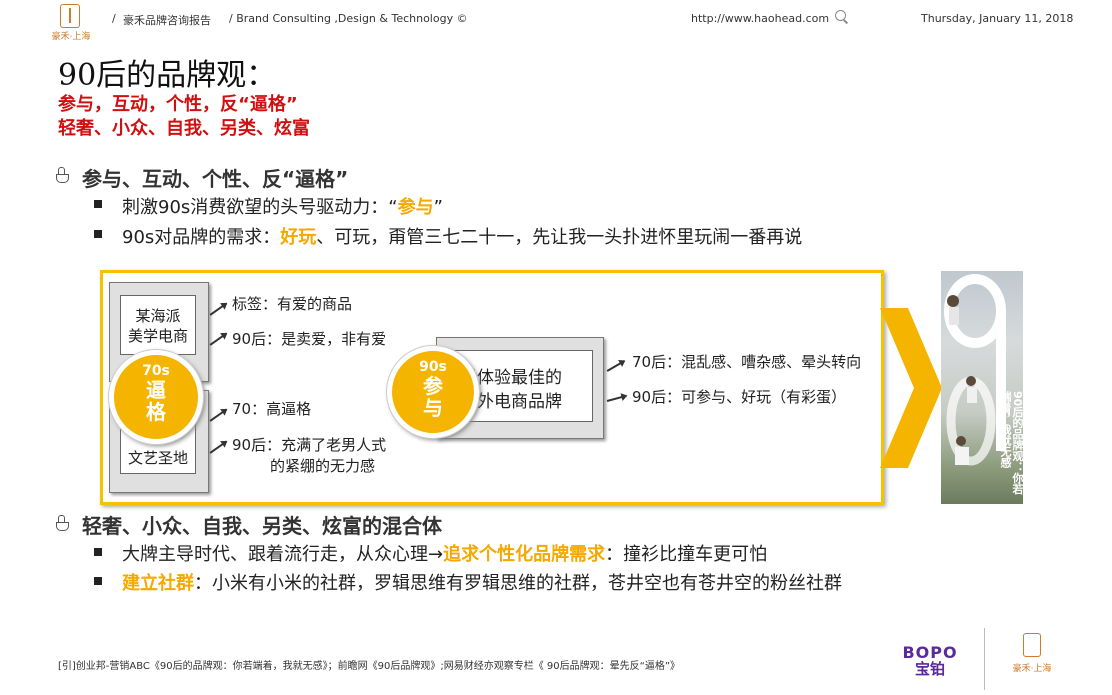  What do you see at coordinates (309, 339) in the screenshot?
I see `label-90-love: 90后：是卖爱，非有爱` at bounding box center [309, 339].